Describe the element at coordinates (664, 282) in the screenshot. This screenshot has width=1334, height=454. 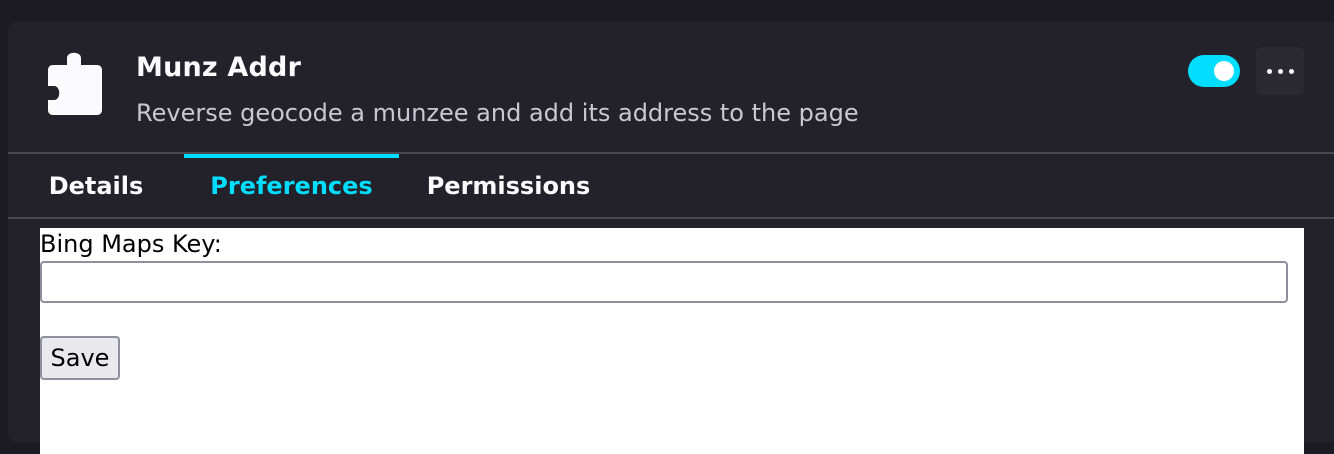
I see `bing-maps-key-input` at that location.